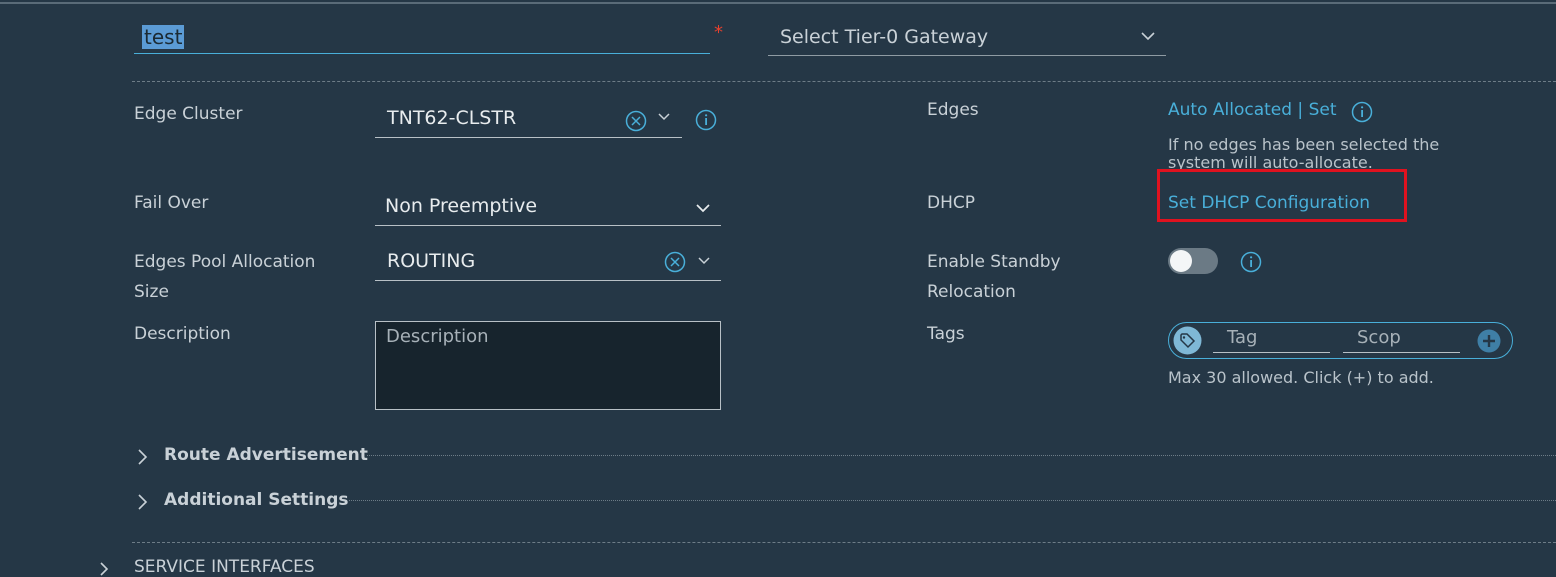 The height and width of the screenshot is (577, 1556). I want to click on route-advertisement-toggle: Route Advertisement, so click(266, 455).